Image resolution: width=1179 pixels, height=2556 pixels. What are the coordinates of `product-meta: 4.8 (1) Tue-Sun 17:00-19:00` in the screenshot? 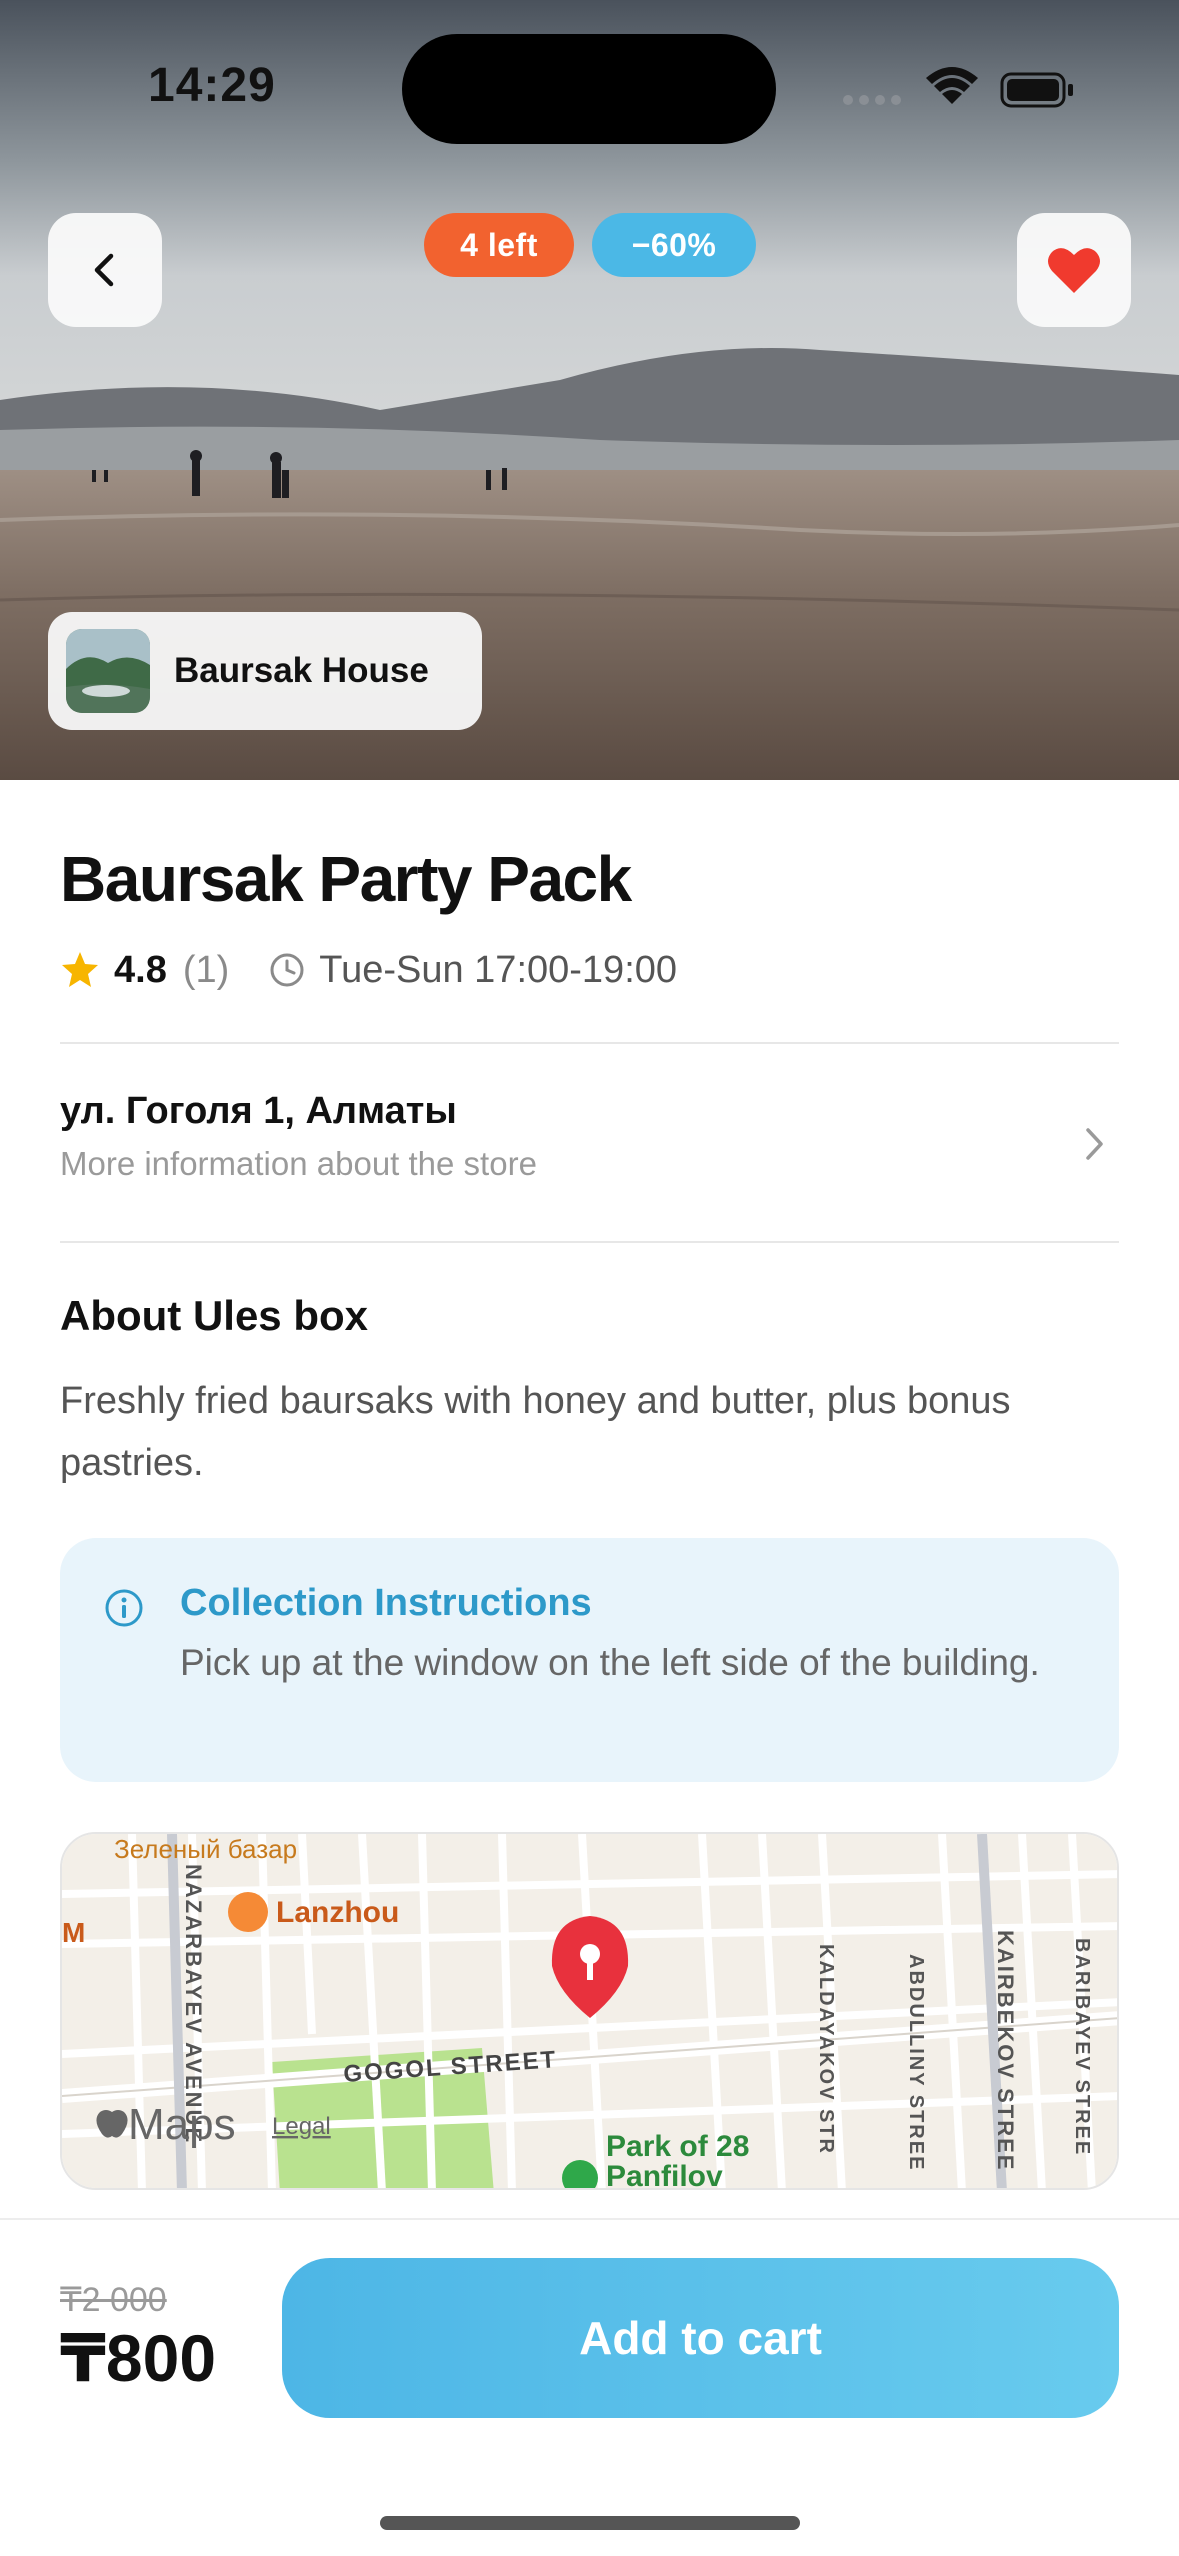 It's located at (368, 970).